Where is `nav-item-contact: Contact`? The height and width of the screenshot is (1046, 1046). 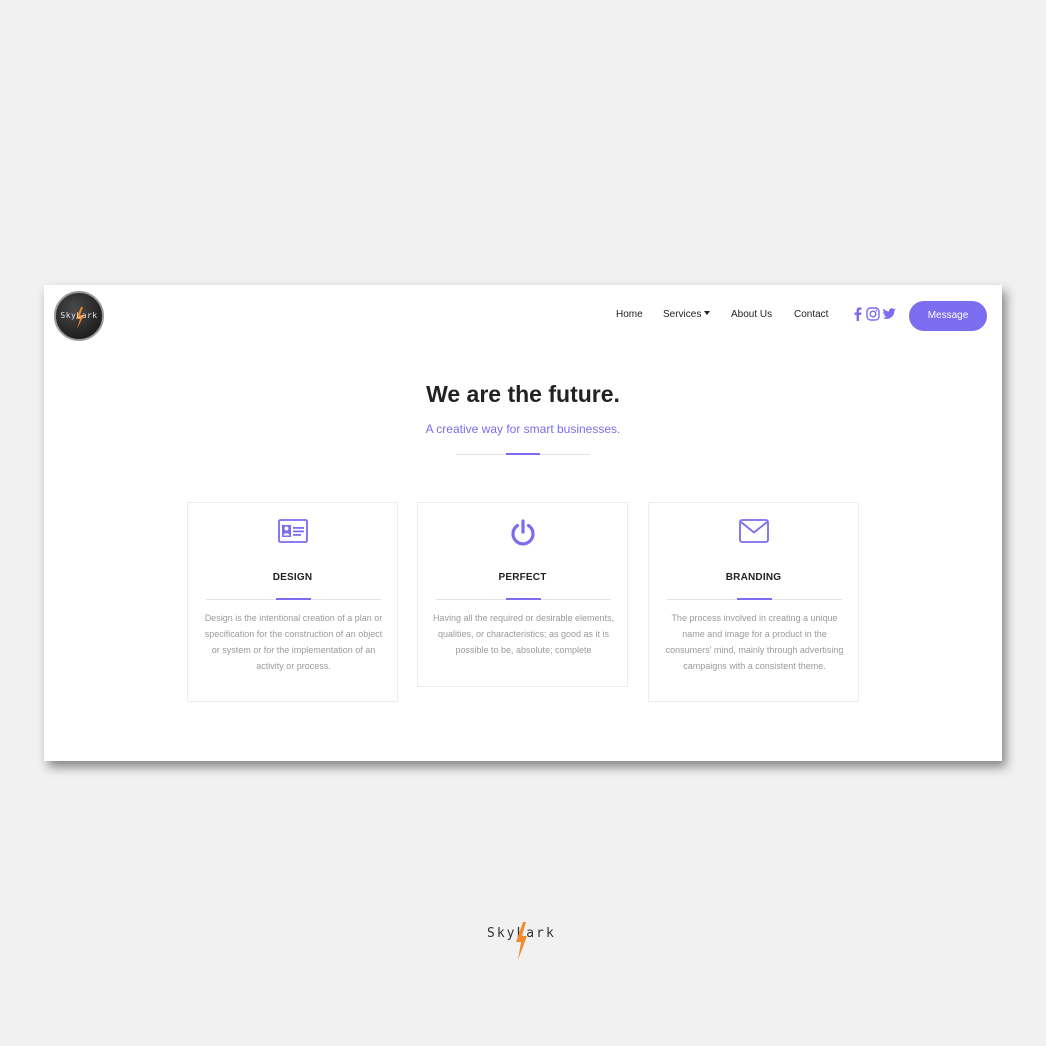 nav-item-contact: Contact is located at coordinates (811, 314).